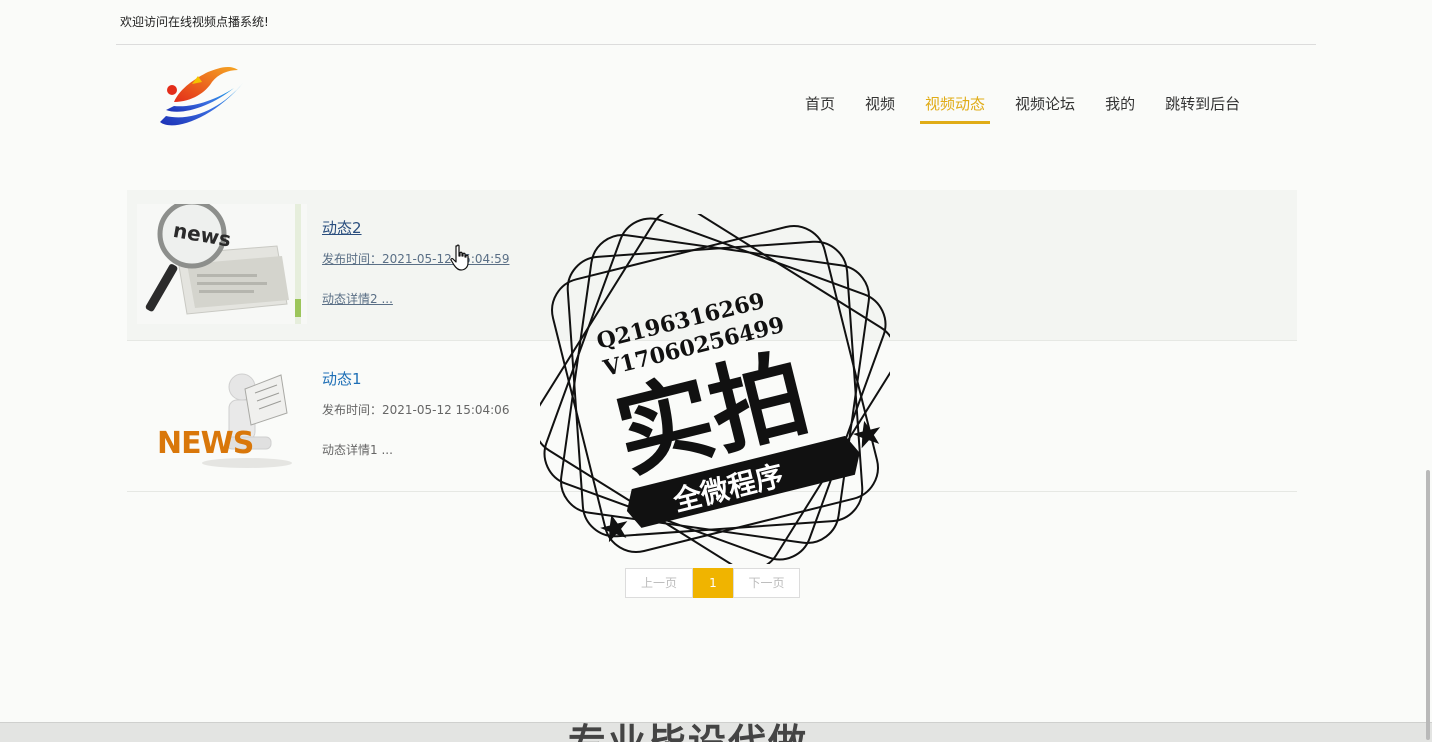 Image resolution: width=1432 pixels, height=742 pixels. What do you see at coordinates (1045, 104) in the screenshot?
I see `nav-video-forum: 视频论坛` at bounding box center [1045, 104].